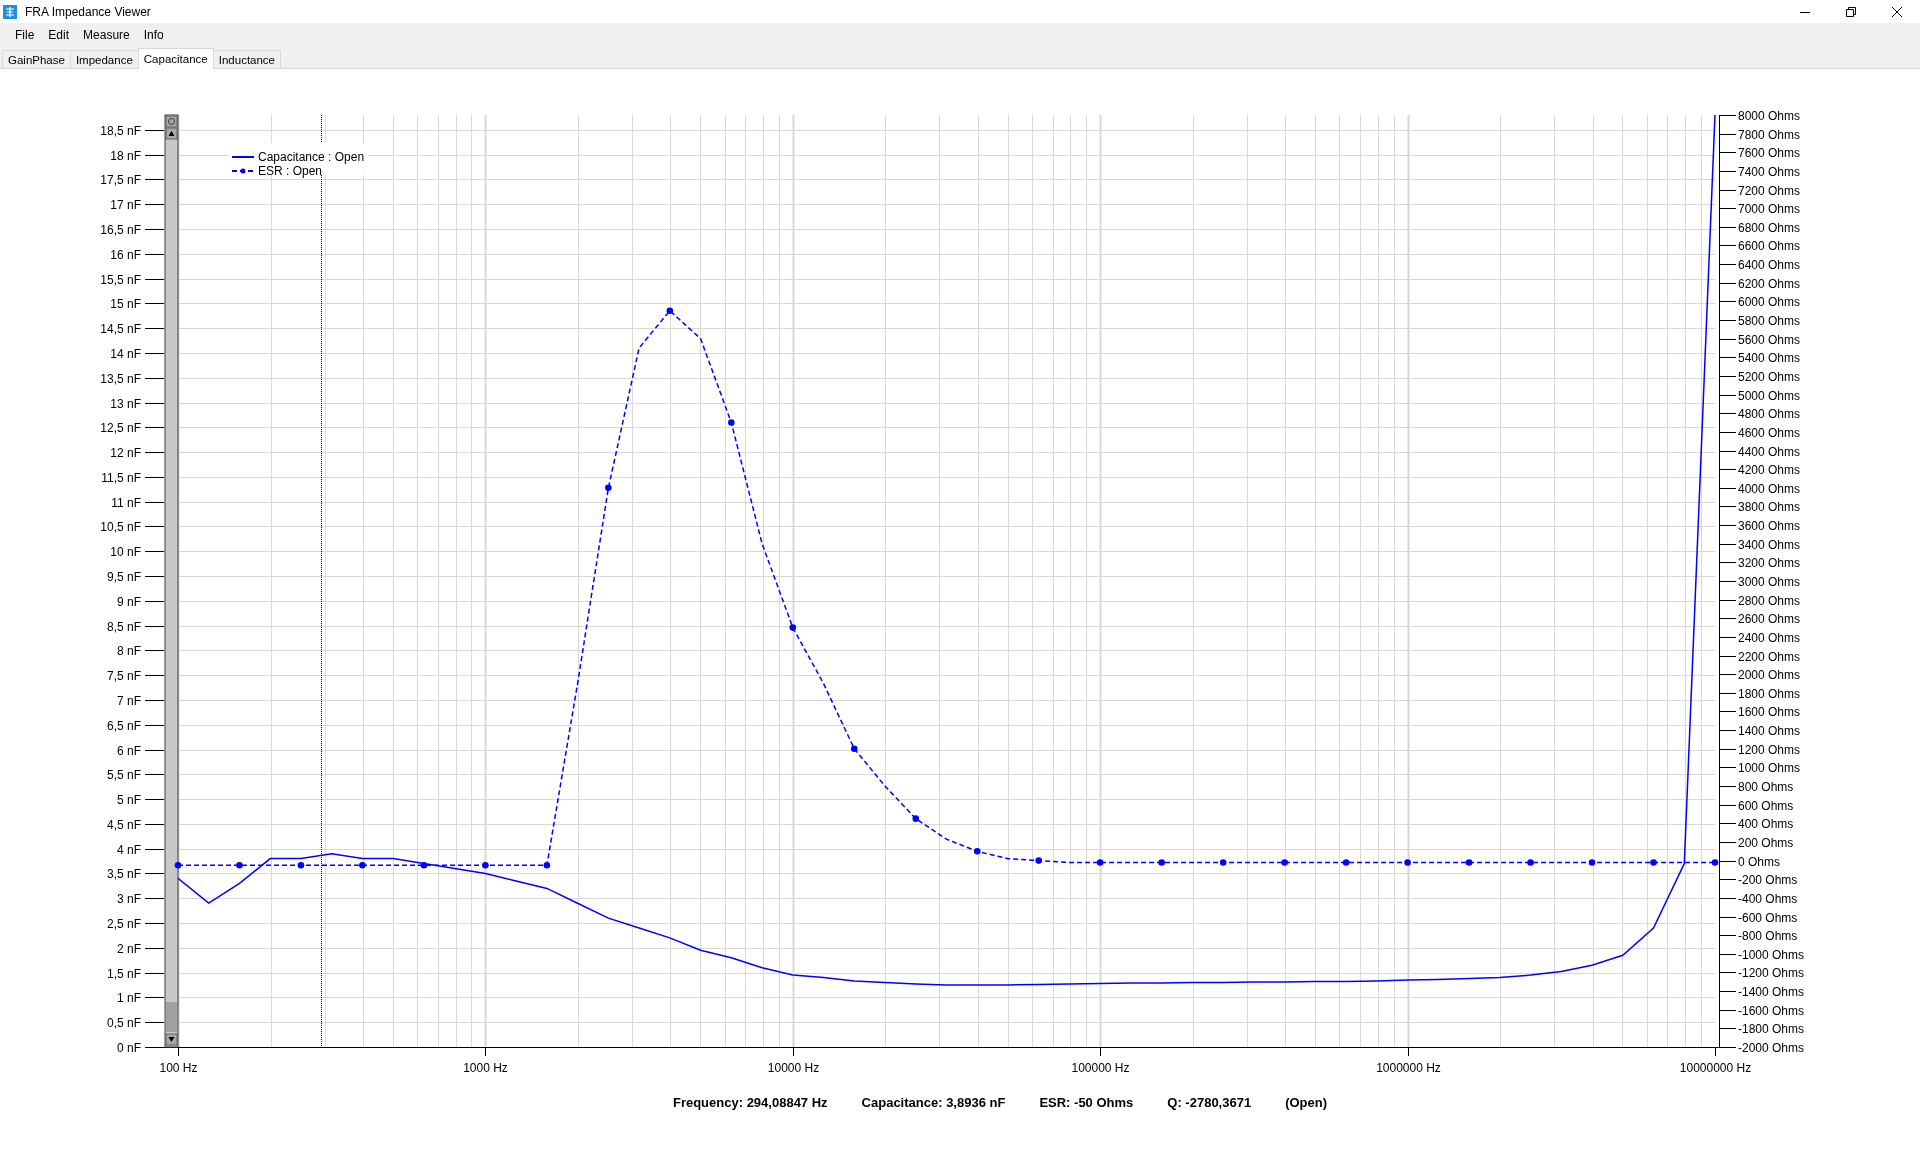  Describe the element at coordinates (1769, 339) in the screenshot. I see `axis-label: 5600 Ohms` at that location.